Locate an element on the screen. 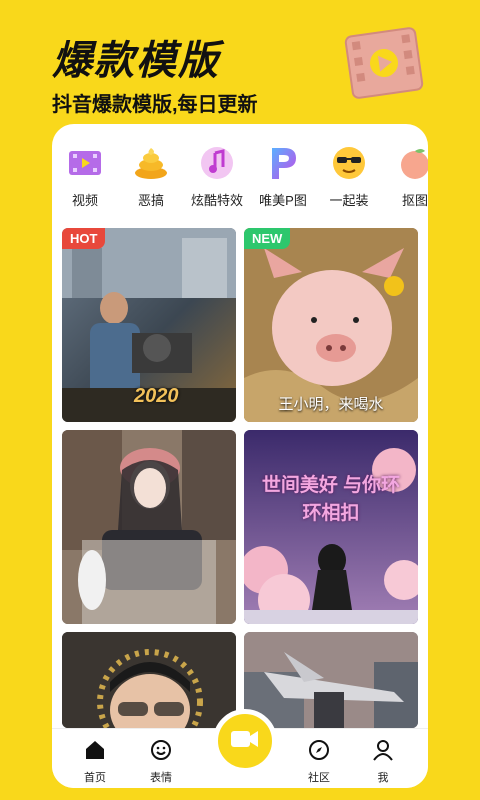 The image size is (480, 800). tab-home: 首页 is located at coordinates (95, 762).